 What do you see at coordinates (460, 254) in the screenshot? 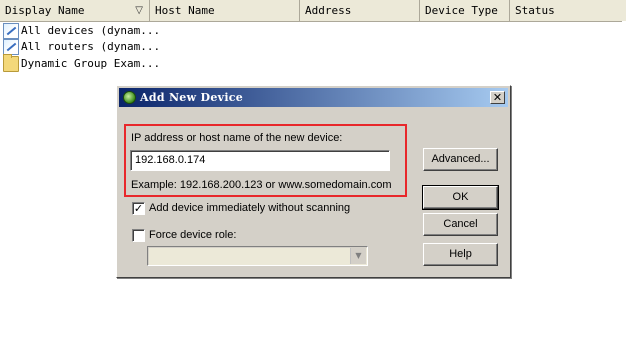
I see `help-button: Help` at bounding box center [460, 254].